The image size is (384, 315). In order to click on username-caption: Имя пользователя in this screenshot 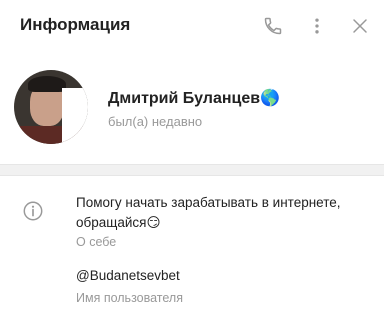, I will do `click(129, 298)`.